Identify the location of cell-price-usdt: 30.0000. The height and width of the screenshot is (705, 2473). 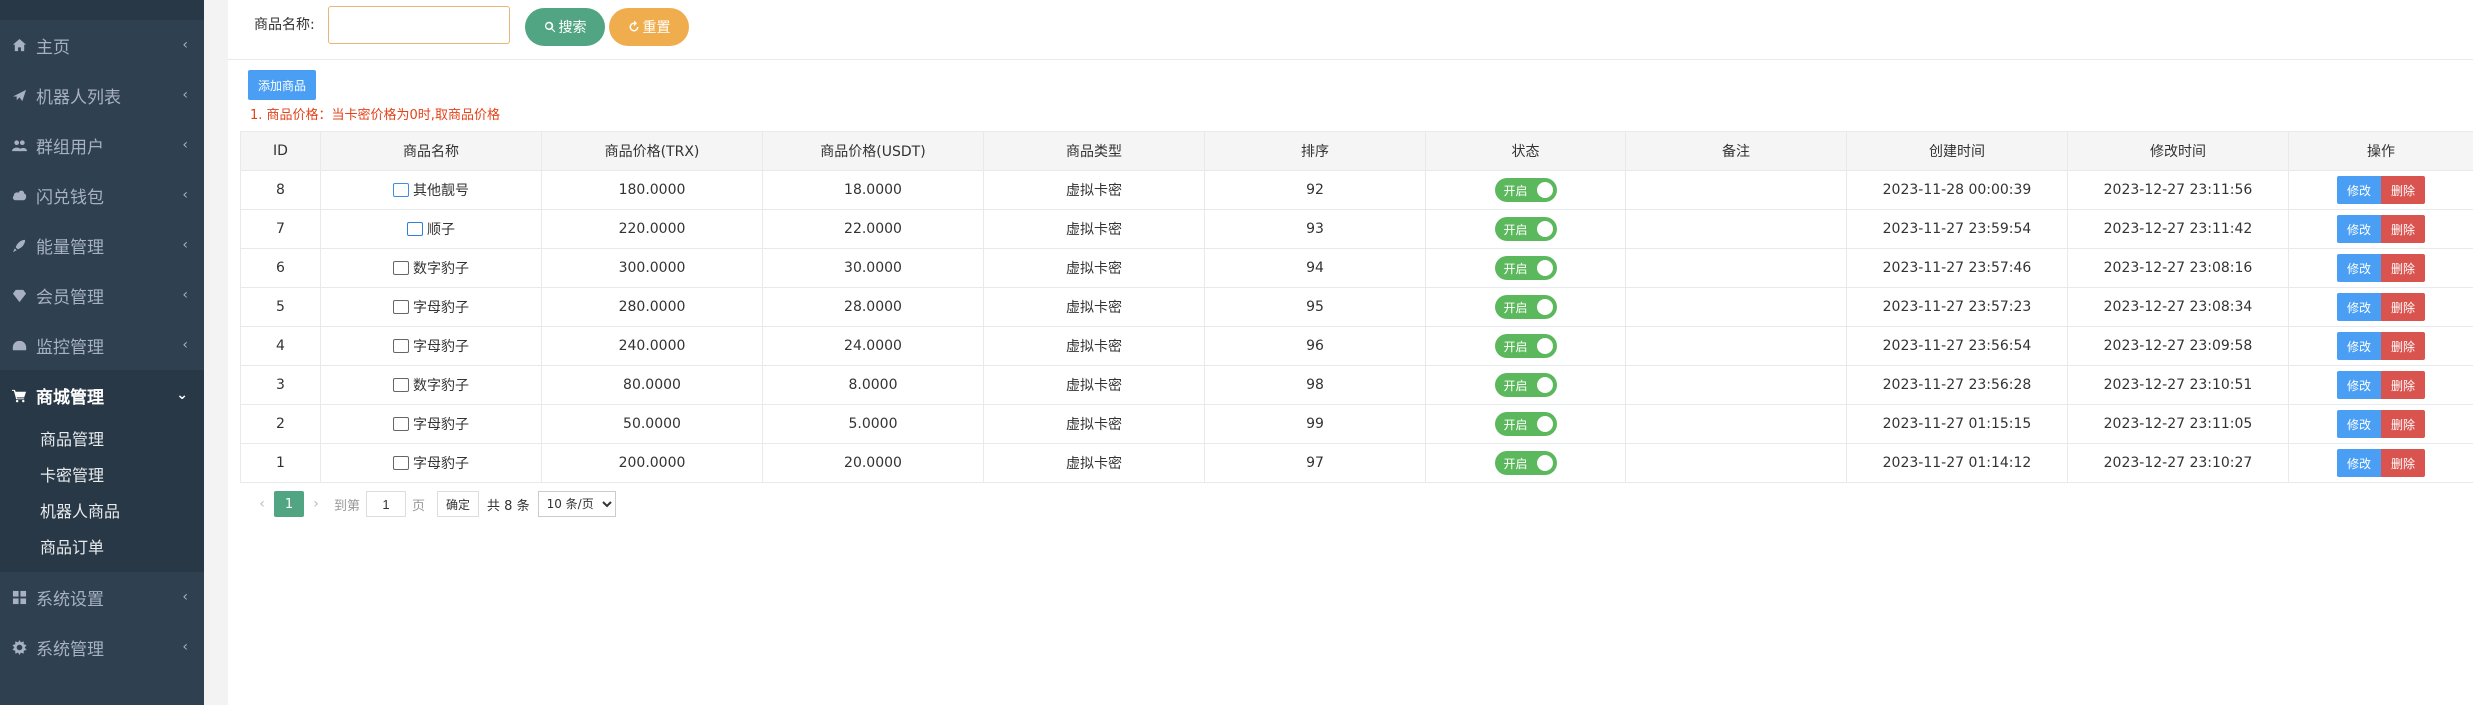
(873, 268).